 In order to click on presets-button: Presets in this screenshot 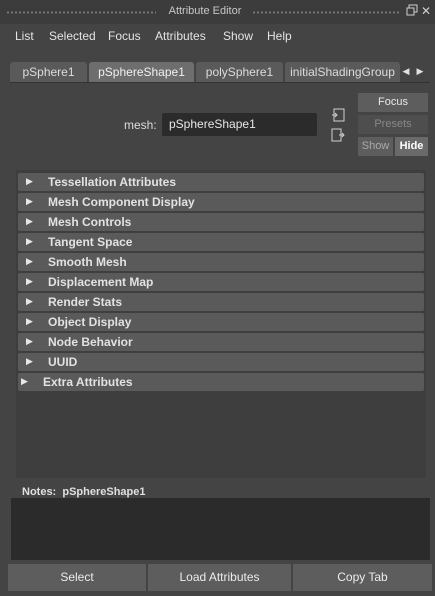, I will do `click(393, 124)`.